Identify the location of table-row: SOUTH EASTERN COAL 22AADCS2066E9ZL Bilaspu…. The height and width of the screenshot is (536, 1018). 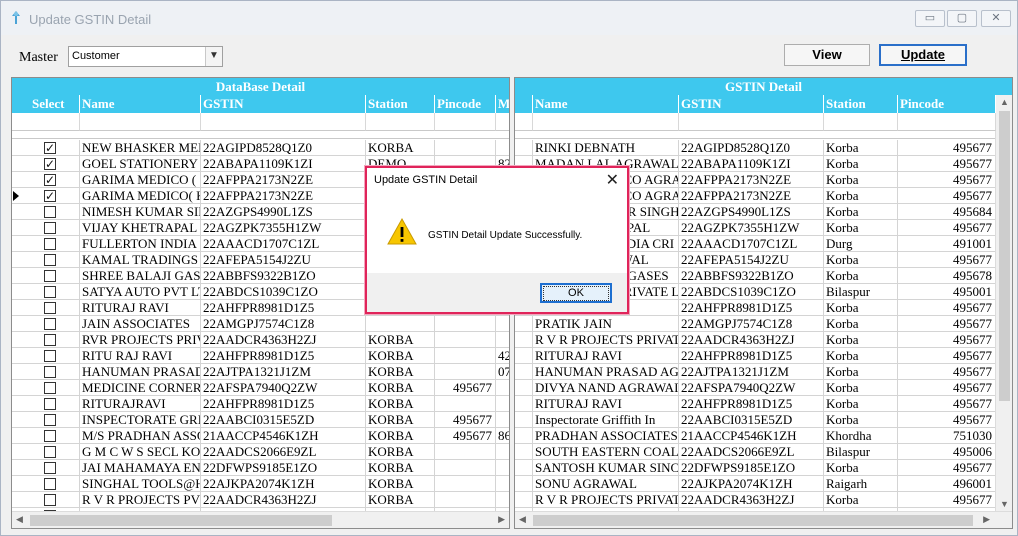
(755, 452).